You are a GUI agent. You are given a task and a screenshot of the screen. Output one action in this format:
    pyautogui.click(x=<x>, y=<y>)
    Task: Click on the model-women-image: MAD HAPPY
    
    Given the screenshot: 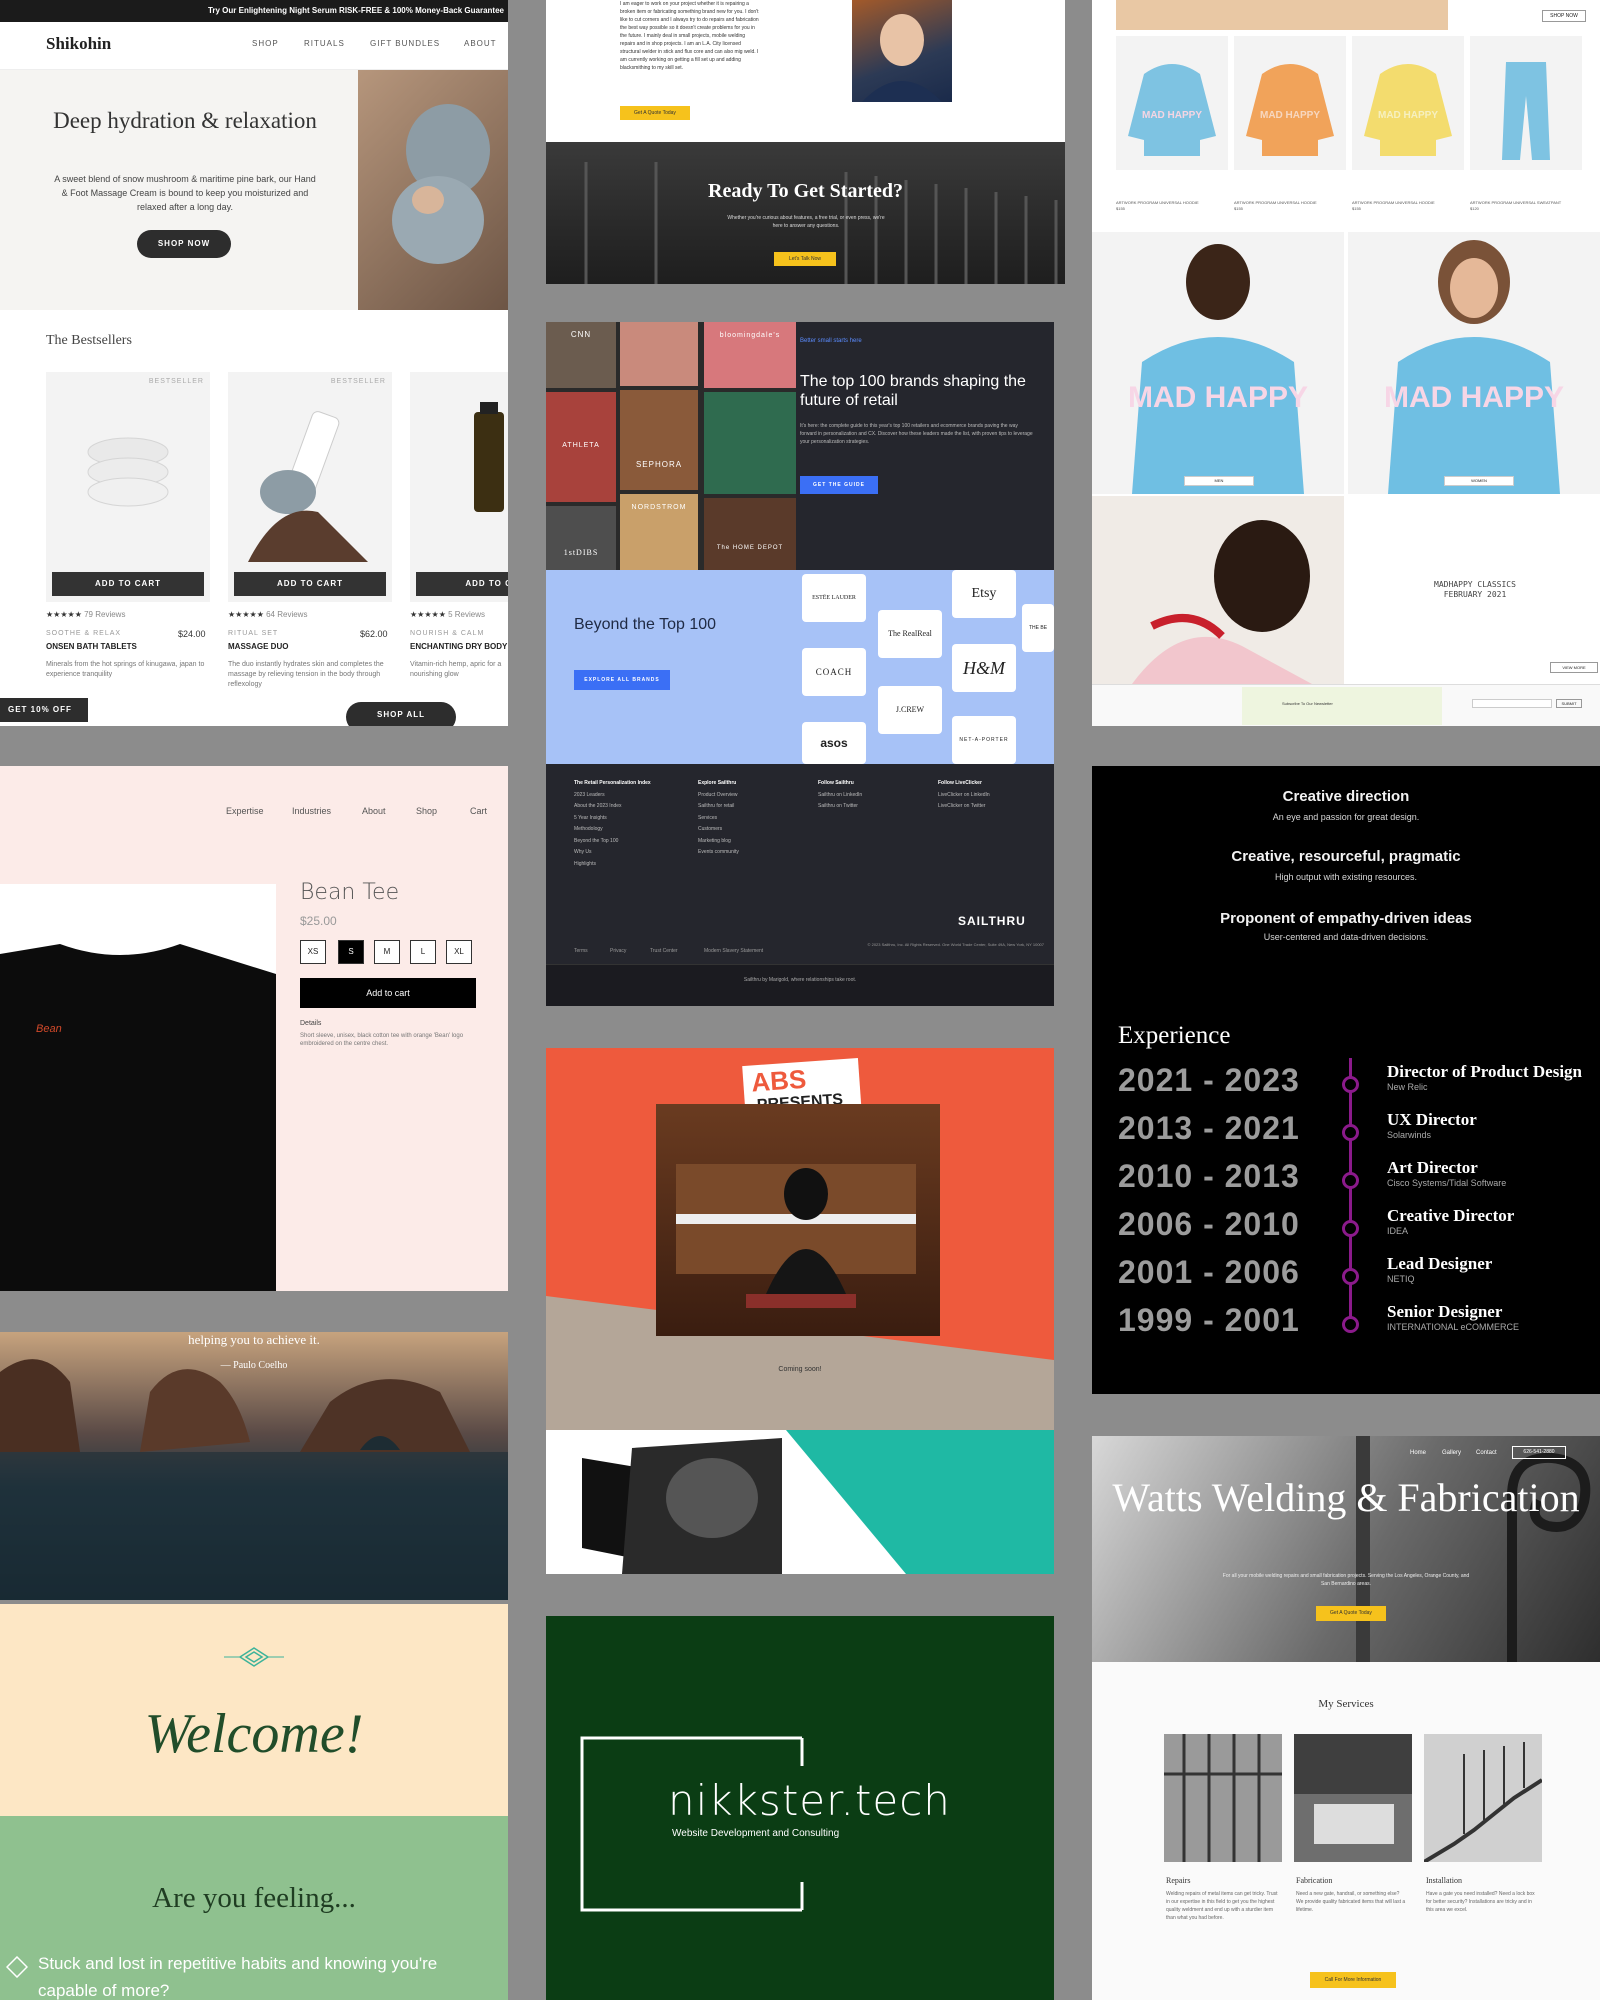 What is the action you would take?
    pyautogui.click(x=1474, y=363)
    